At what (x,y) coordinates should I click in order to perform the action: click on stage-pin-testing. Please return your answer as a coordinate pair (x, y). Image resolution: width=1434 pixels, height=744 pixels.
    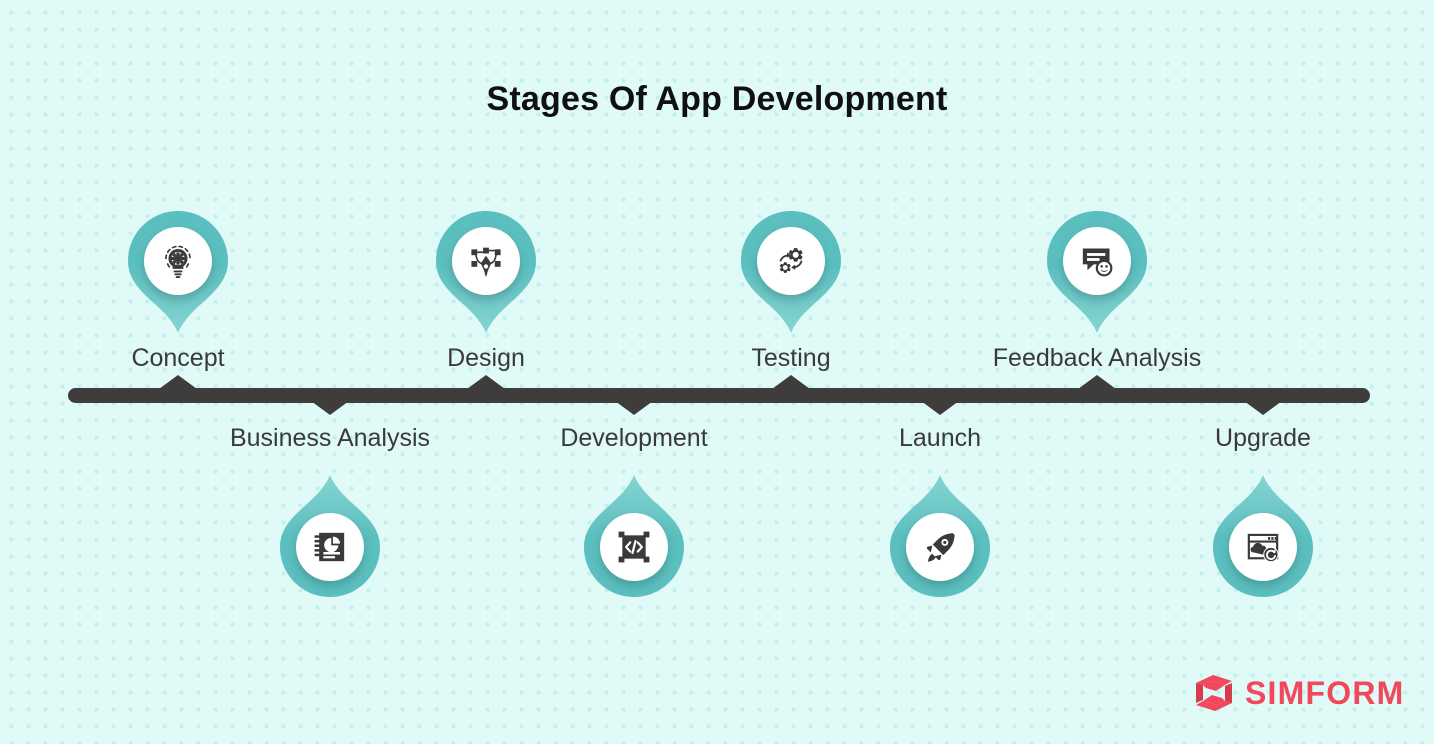
    Looking at the image, I should click on (791, 272).